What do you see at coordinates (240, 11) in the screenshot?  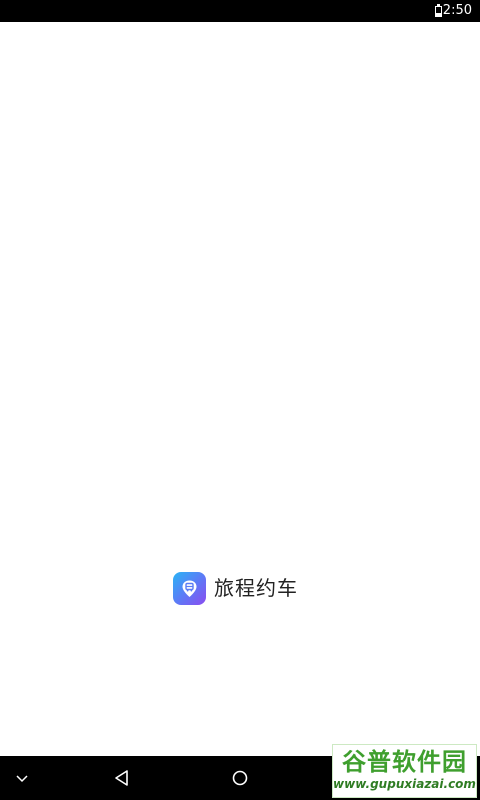 I see `status-bar: 2:50` at bounding box center [240, 11].